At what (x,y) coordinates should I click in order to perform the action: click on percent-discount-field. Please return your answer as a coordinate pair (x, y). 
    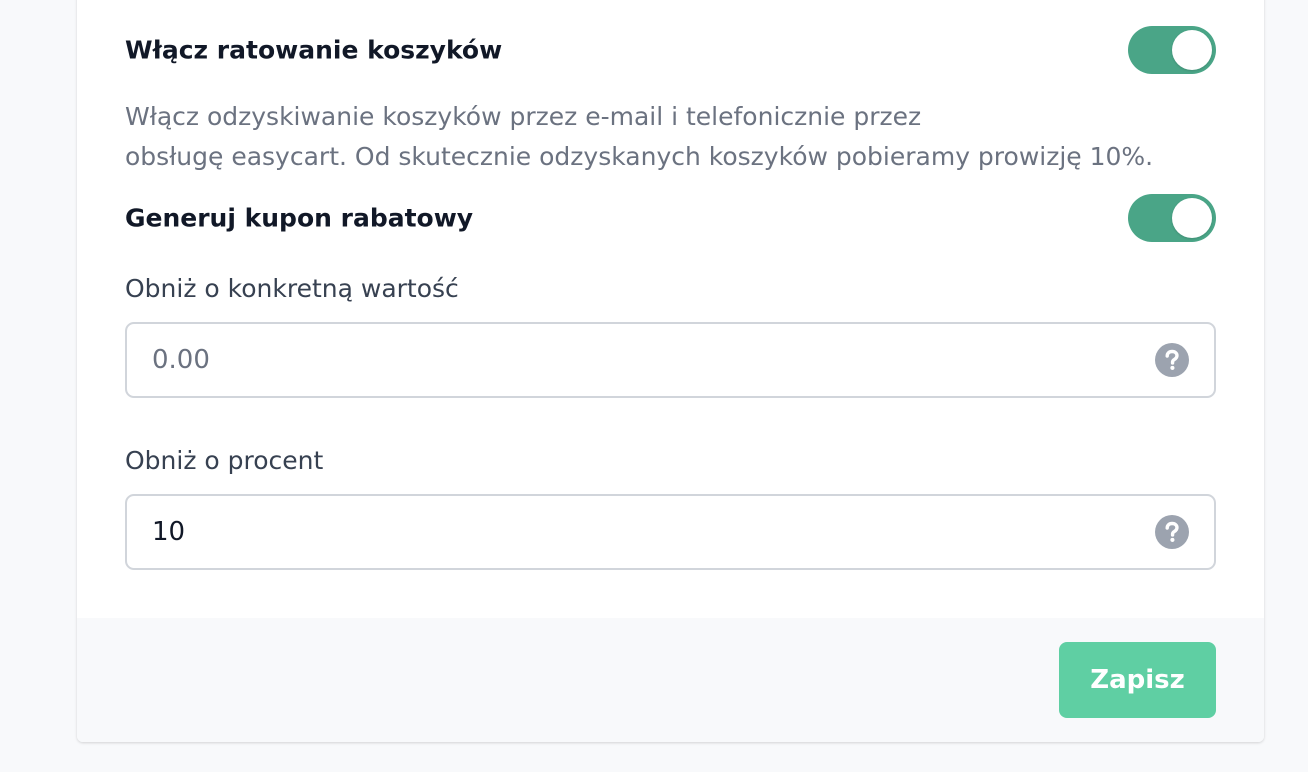
    Looking at the image, I should click on (670, 532).